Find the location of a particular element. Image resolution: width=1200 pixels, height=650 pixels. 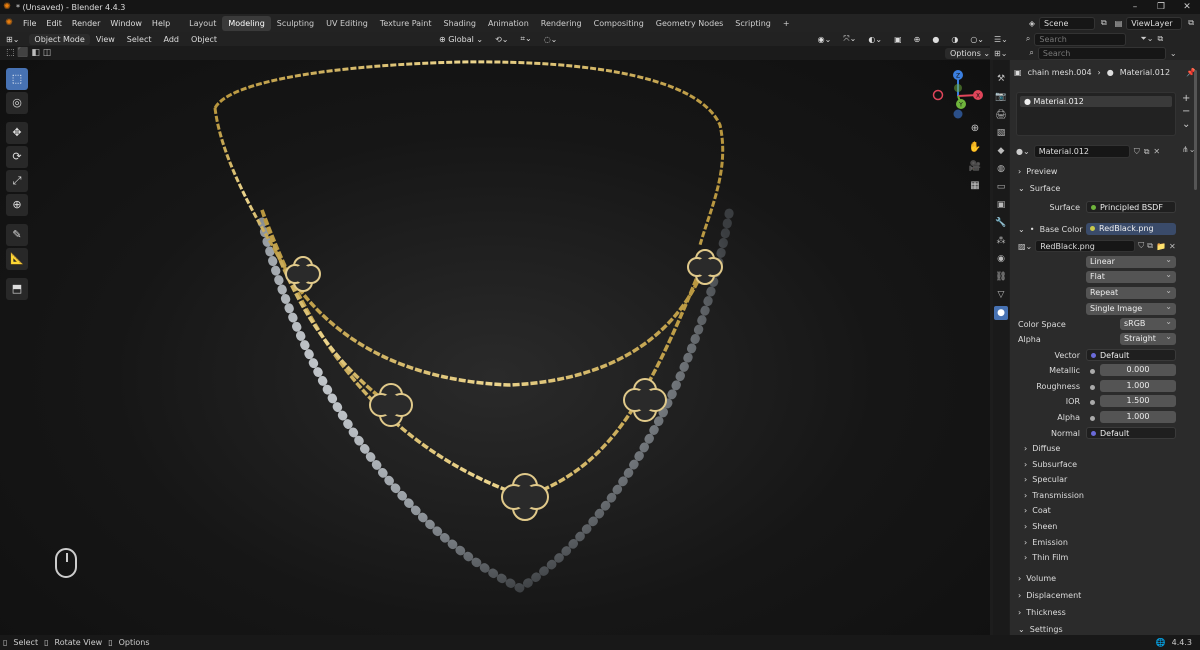

cursor-tool-icon: ◎ is located at coordinates (17, 103).